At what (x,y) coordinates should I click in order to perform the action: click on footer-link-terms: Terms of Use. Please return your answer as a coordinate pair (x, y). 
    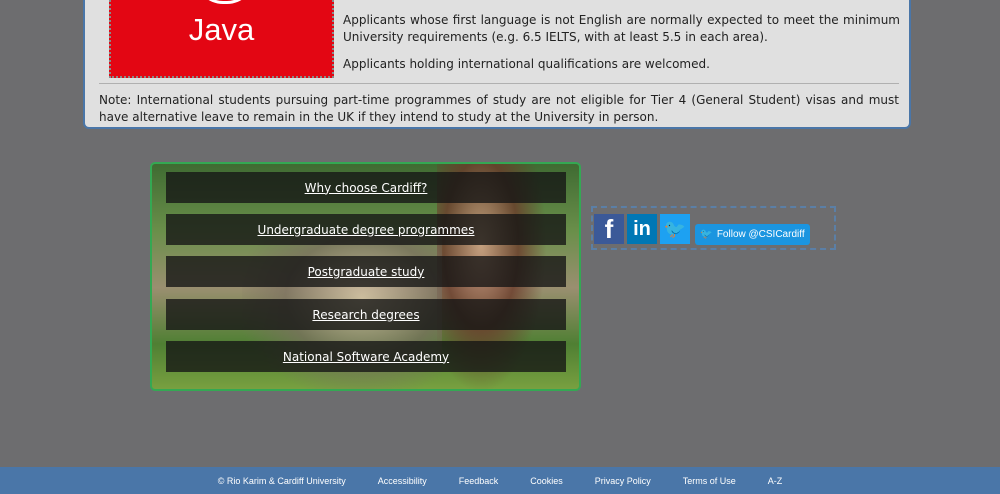
    Looking at the image, I should click on (709, 481).